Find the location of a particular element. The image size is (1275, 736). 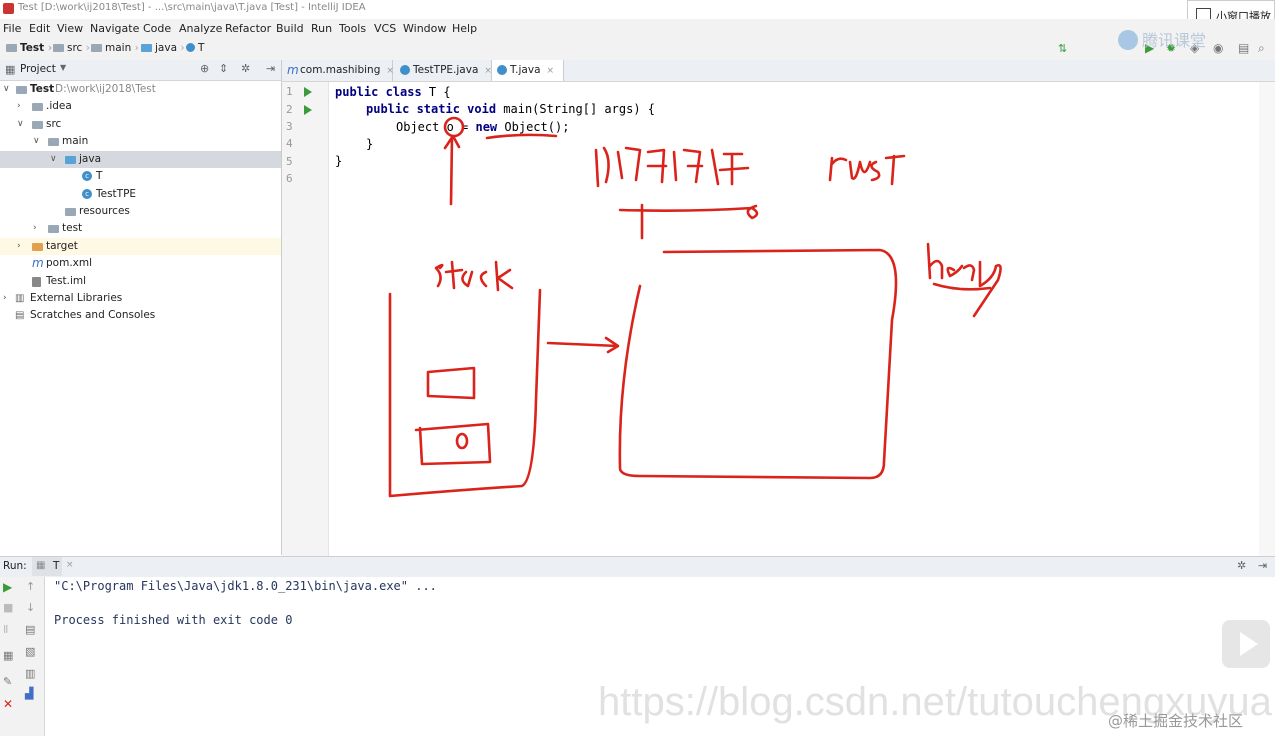

run-panel-header: Run: ▦ T × ✲ ⇥ is located at coordinates (637, 567).